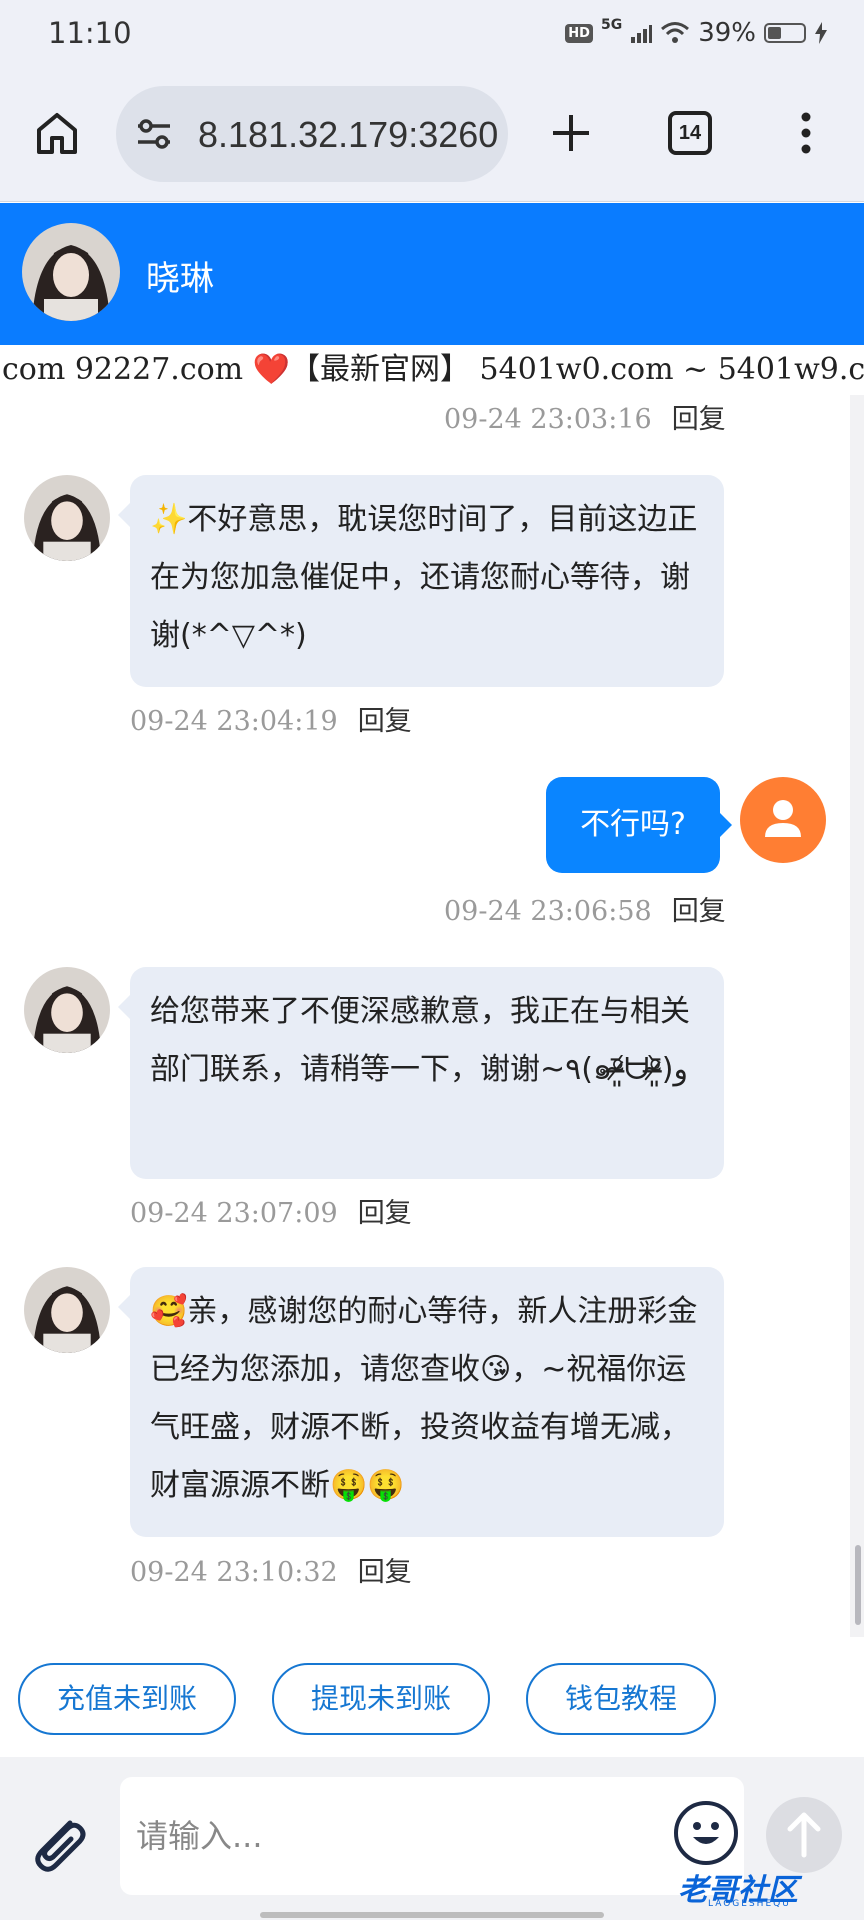  Describe the element at coordinates (127, 1699) in the screenshot. I see `quick-recharge-button: 充值未到账` at that location.